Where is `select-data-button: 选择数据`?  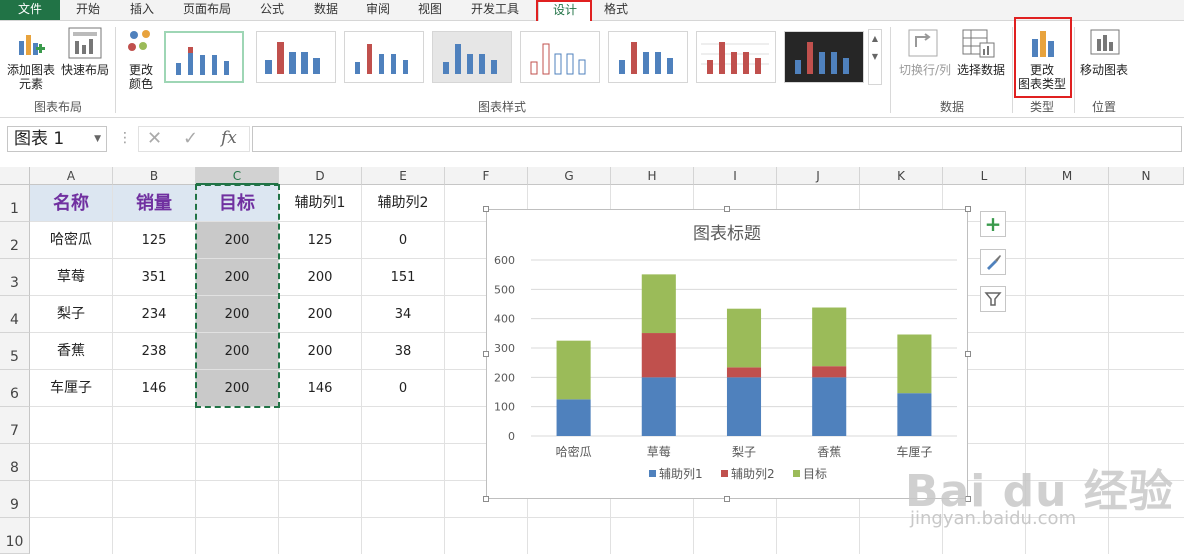 select-data-button: 选择数据 is located at coordinates (981, 70).